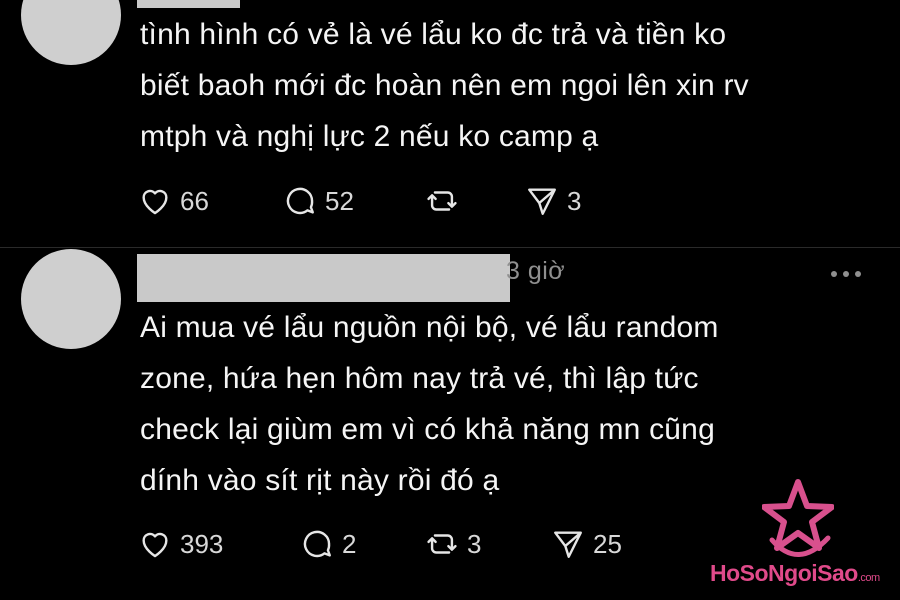  I want to click on like-count: 393, so click(202, 543).